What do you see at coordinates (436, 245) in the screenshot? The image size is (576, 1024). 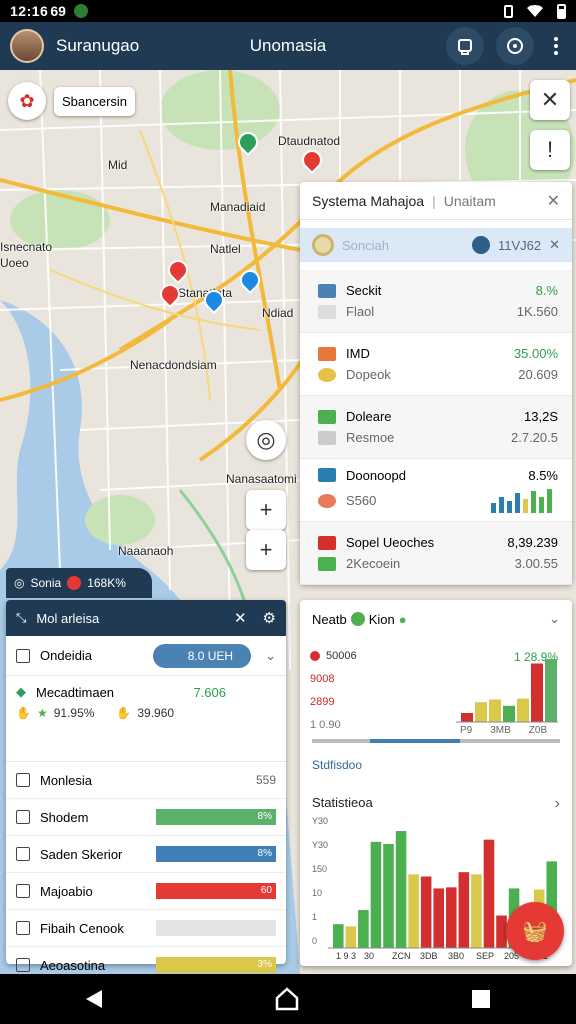 I see `summary-selector: Sonciah 11VJ62 ✕` at bounding box center [436, 245].